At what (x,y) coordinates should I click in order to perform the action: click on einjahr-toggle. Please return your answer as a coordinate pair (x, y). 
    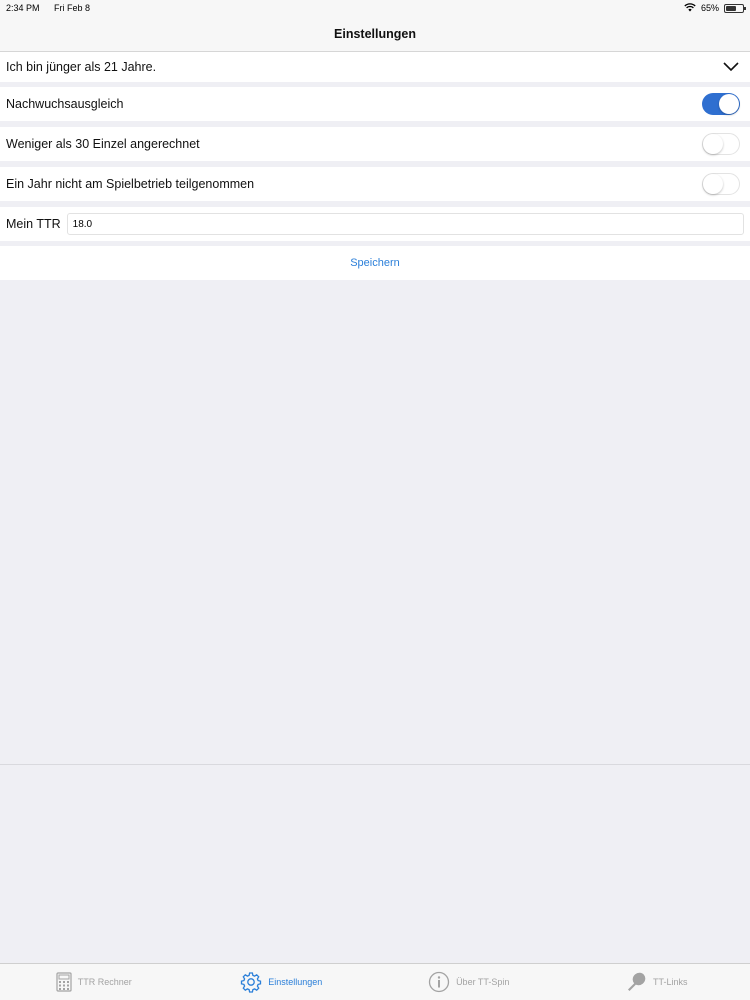
    Looking at the image, I should click on (721, 184).